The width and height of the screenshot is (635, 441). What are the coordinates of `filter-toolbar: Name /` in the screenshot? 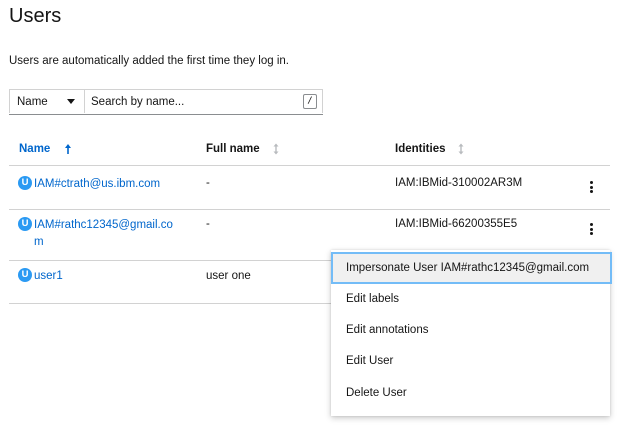 It's located at (166, 102).